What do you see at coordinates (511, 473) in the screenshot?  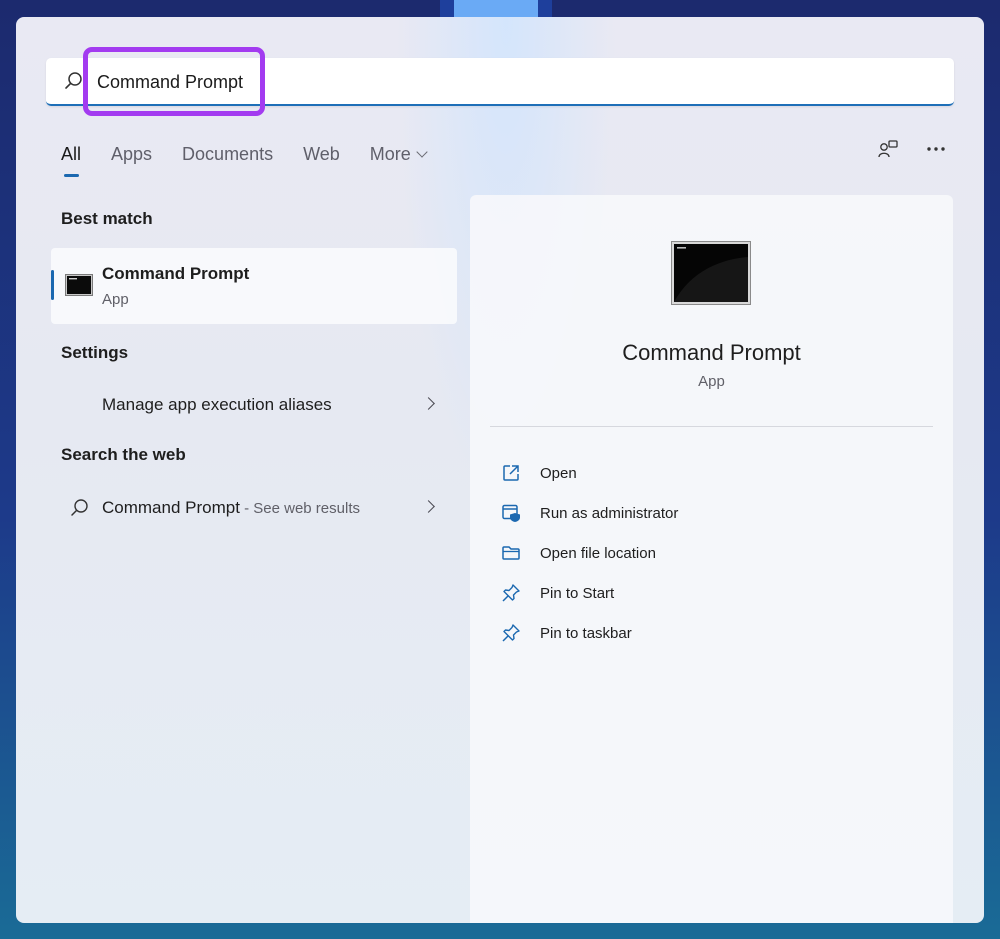 I see `open-external-icon` at bounding box center [511, 473].